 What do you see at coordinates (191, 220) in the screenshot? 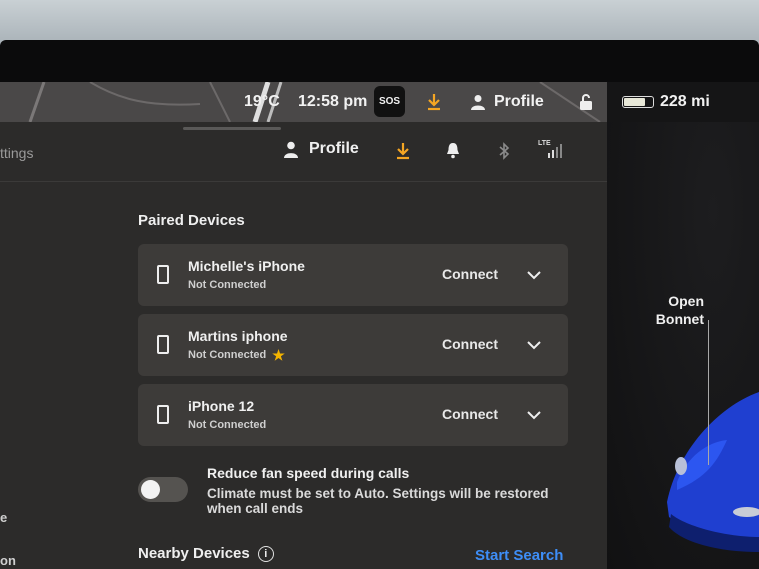
I see `paired-devices-title: Paired Devices` at bounding box center [191, 220].